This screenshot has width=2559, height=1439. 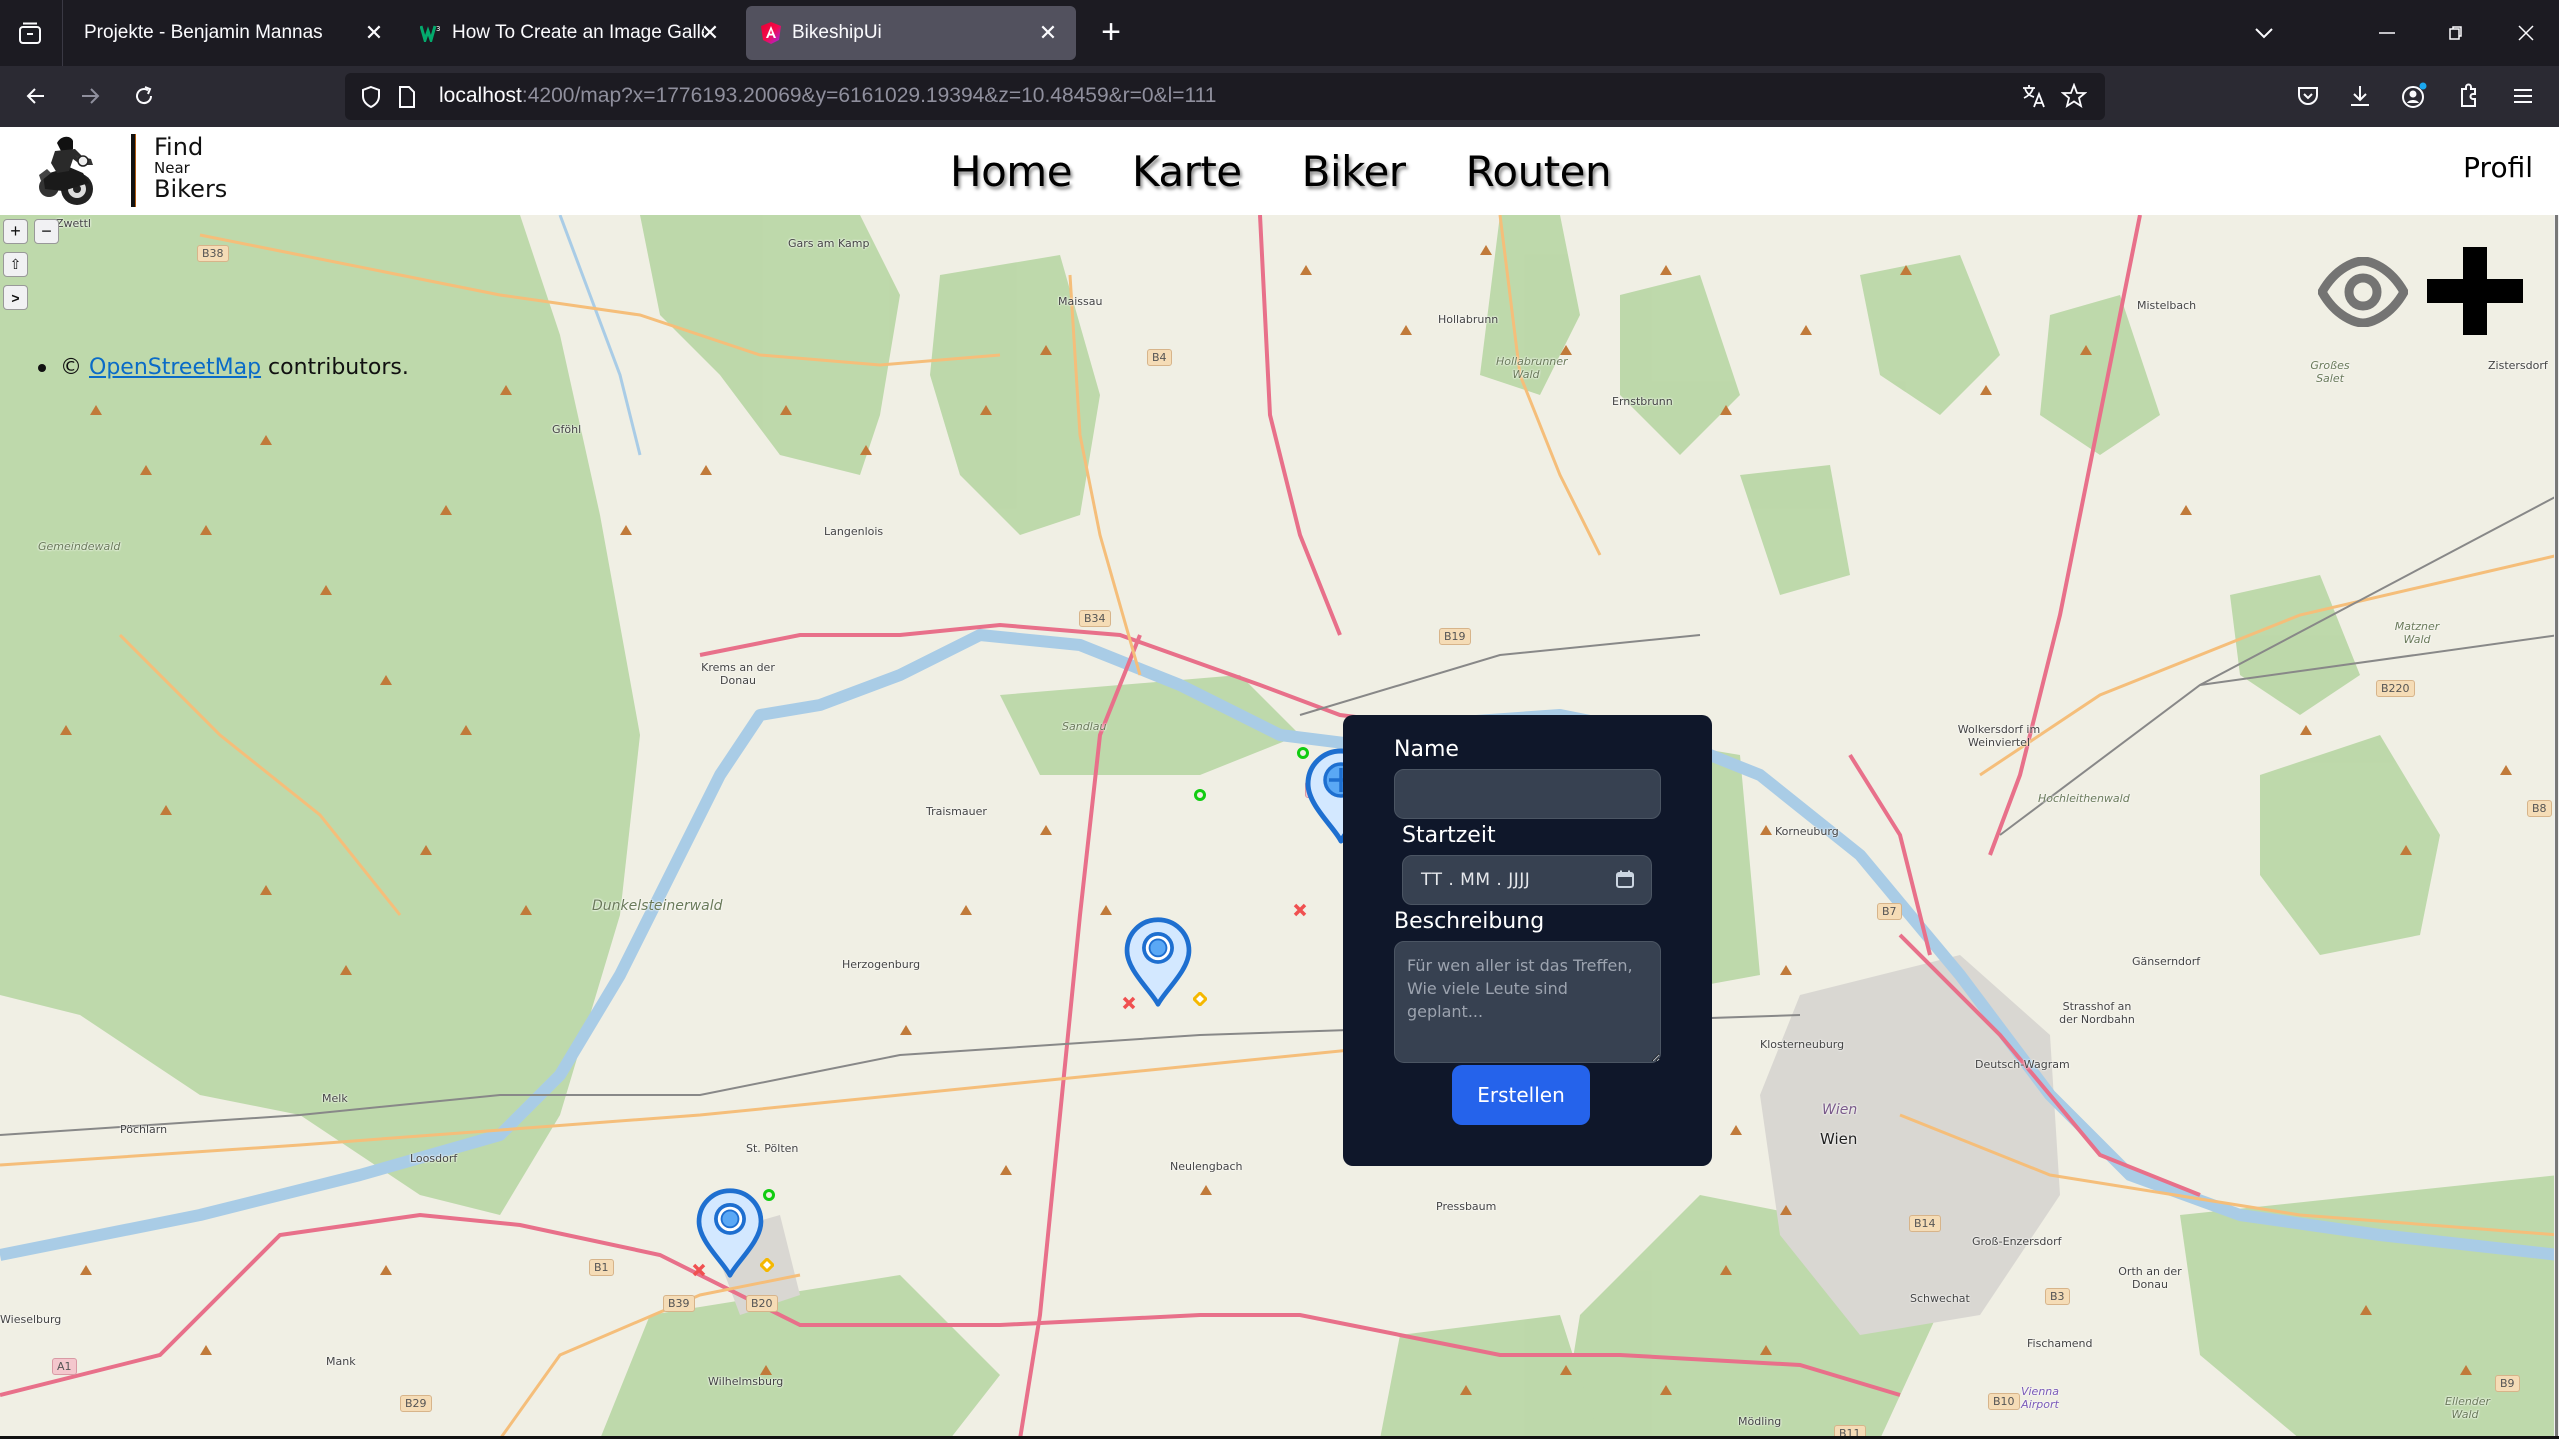 What do you see at coordinates (1889, 911) in the screenshot?
I see `road-shield: B7` at bounding box center [1889, 911].